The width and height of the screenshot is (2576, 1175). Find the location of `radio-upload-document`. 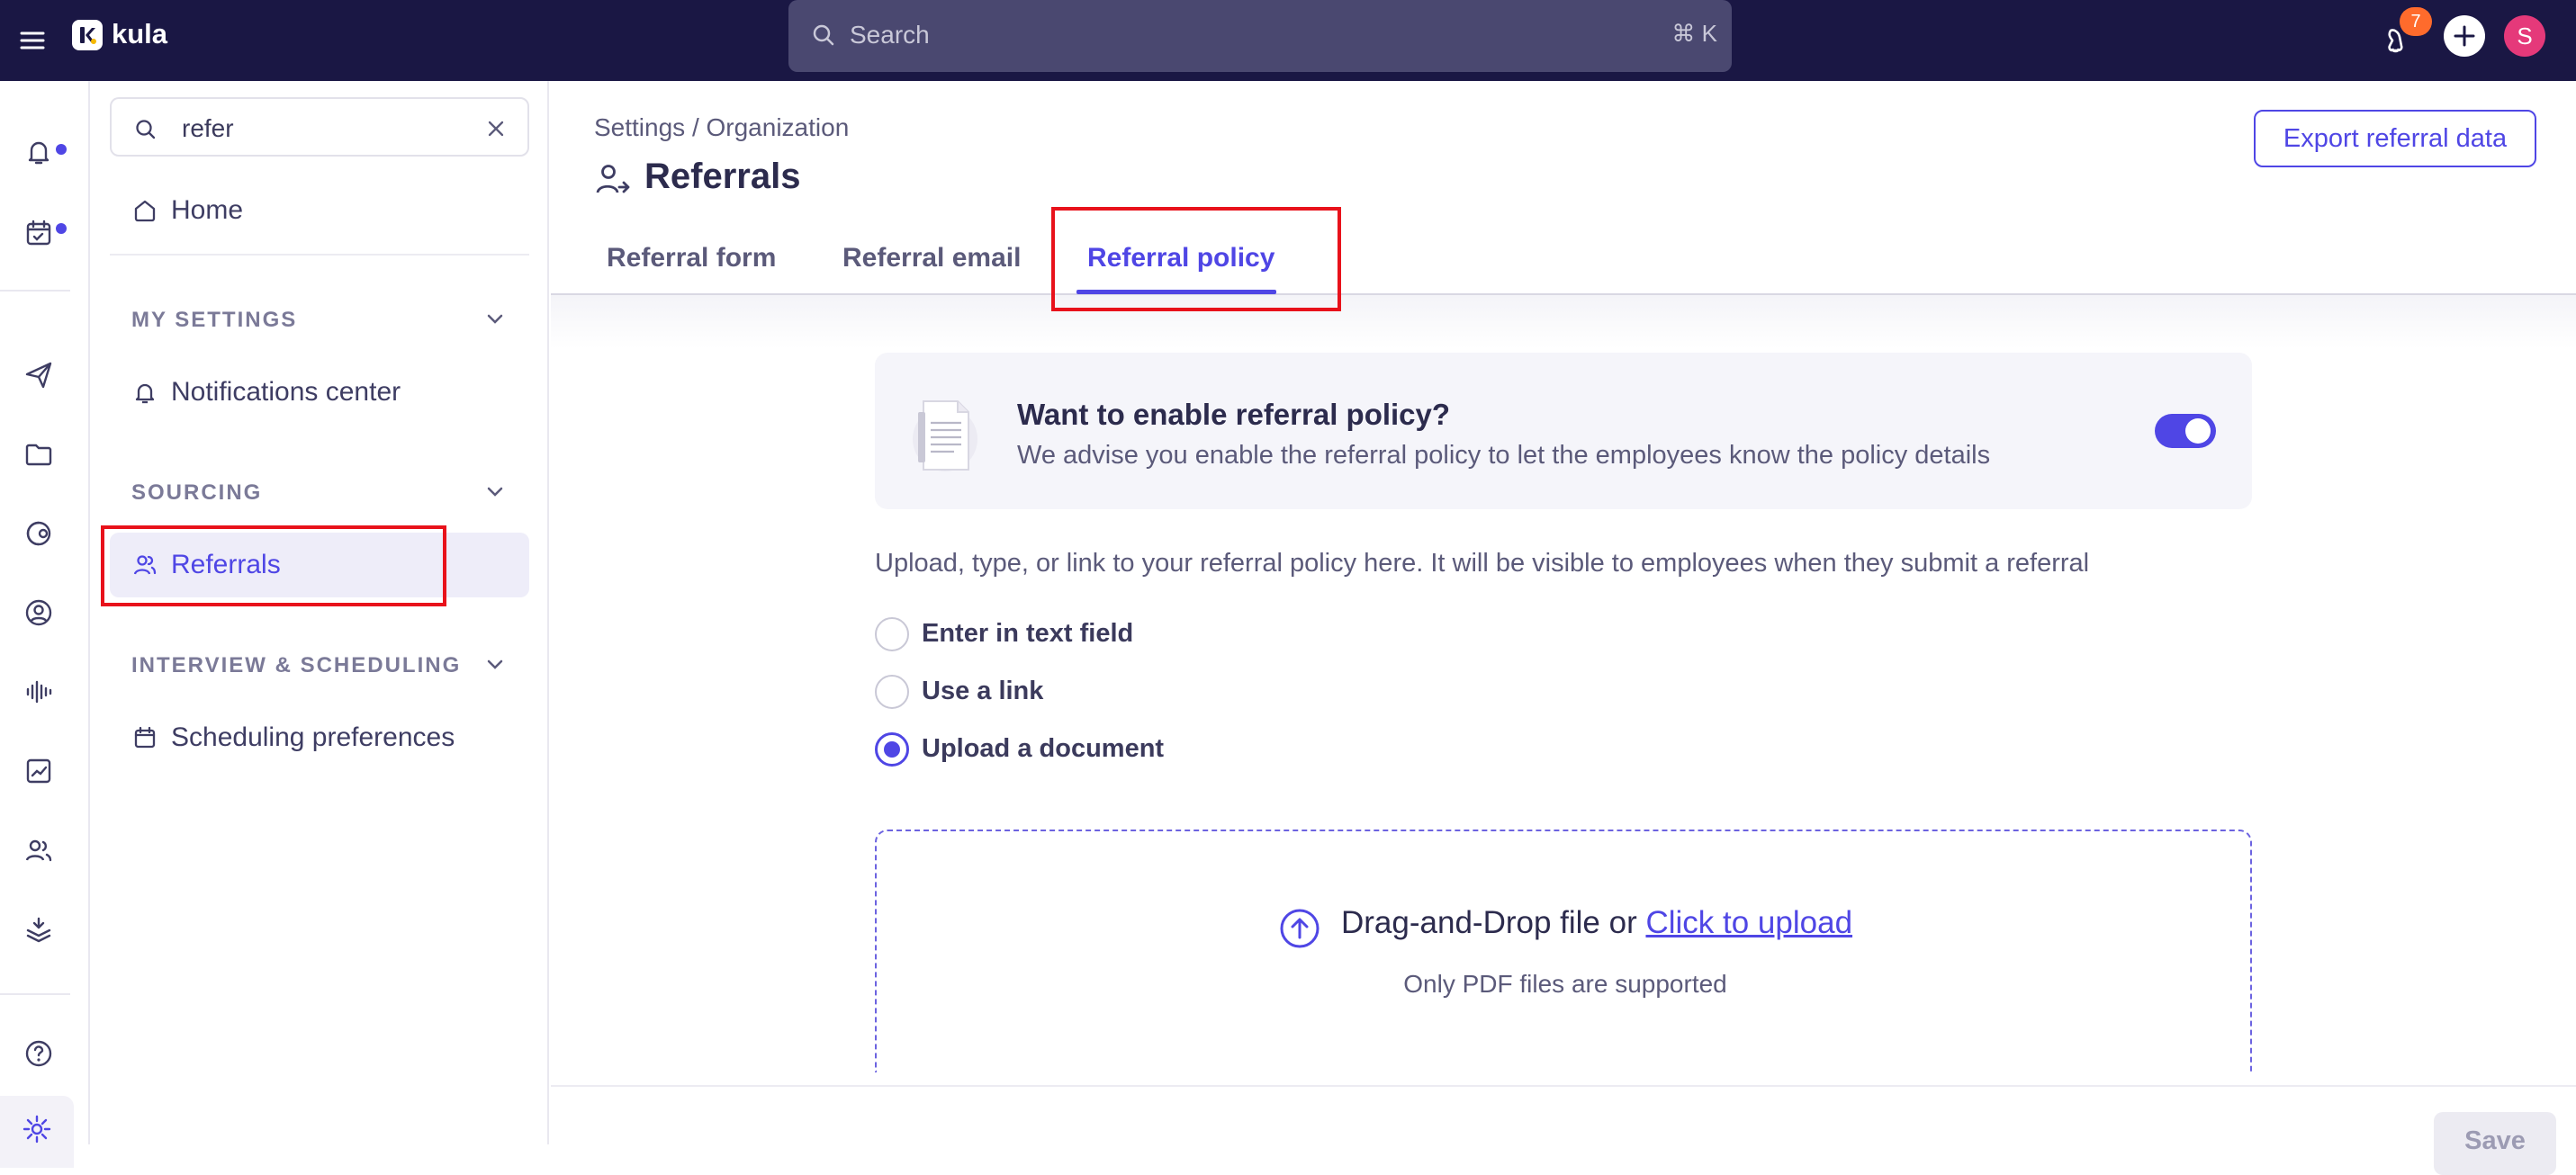

radio-upload-document is located at coordinates (892, 749).